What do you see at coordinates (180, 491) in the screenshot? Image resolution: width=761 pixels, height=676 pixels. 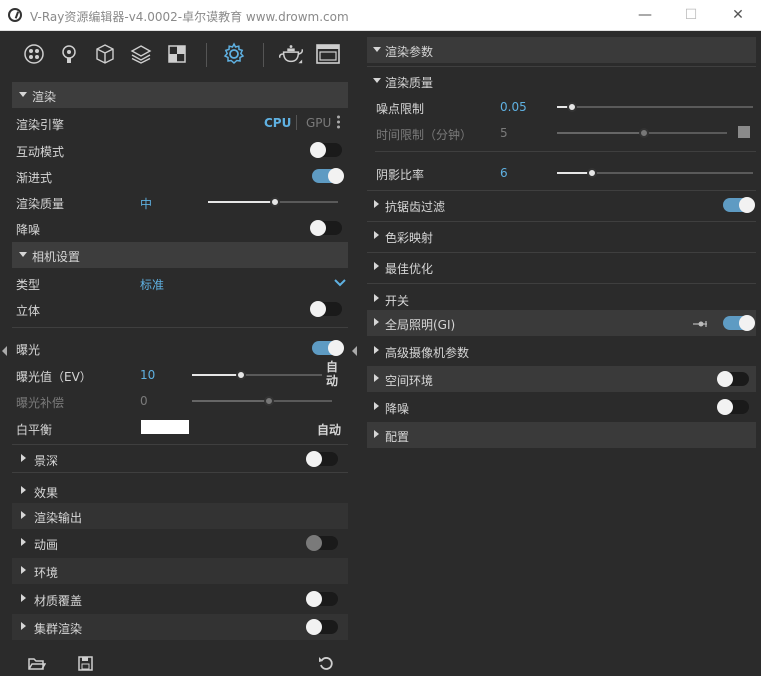 I see `effects-row: 效果` at bounding box center [180, 491].